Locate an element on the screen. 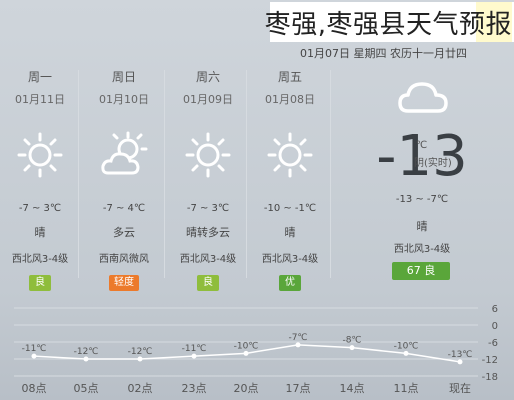 The width and height of the screenshot is (514, 400). weather-label: 多云 is located at coordinates (124, 232).